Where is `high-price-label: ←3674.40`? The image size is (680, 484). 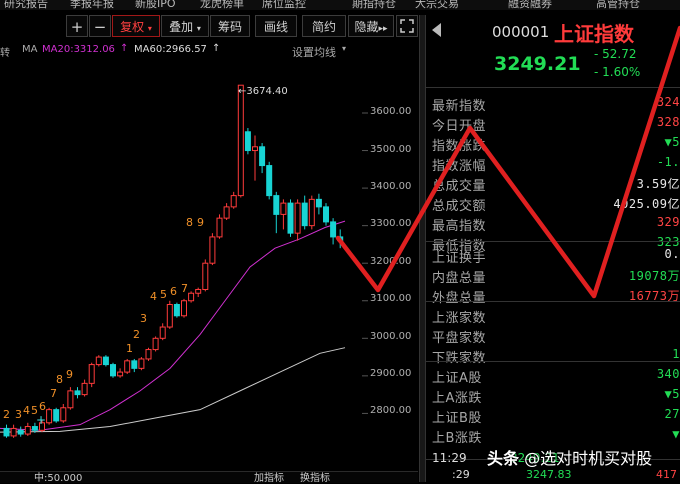 high-price-label: ←3674.40 is located at coordinates (263, 91).